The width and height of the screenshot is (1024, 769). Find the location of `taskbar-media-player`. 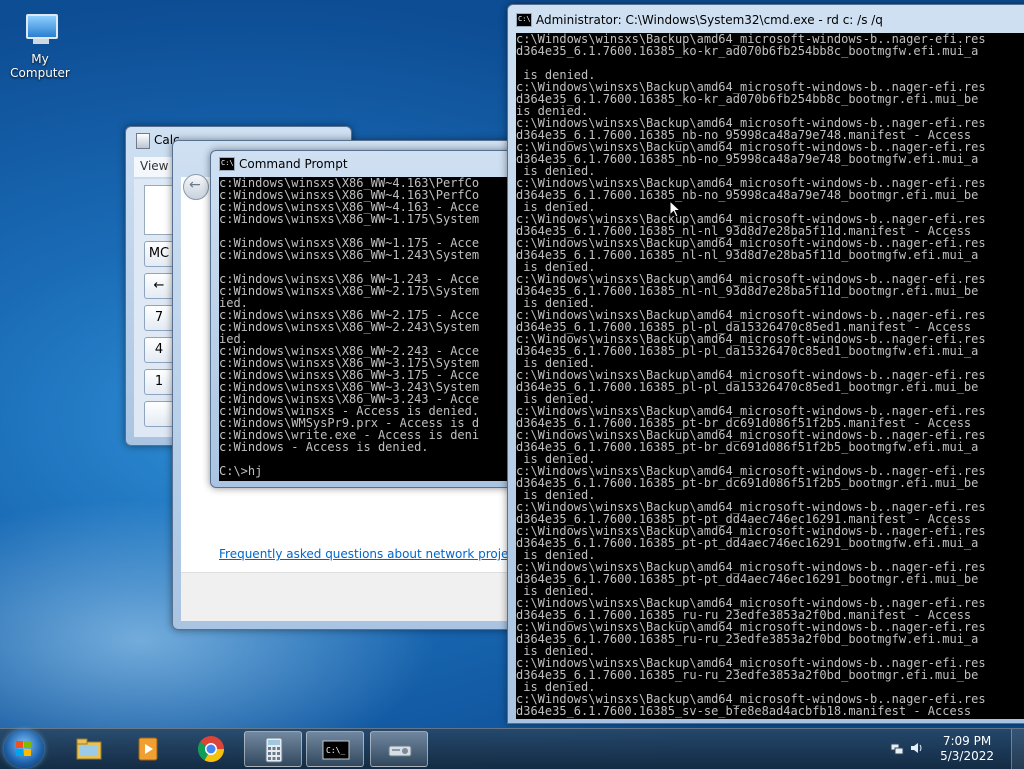

taskbar-media-player is located at coordinates (149, 749).